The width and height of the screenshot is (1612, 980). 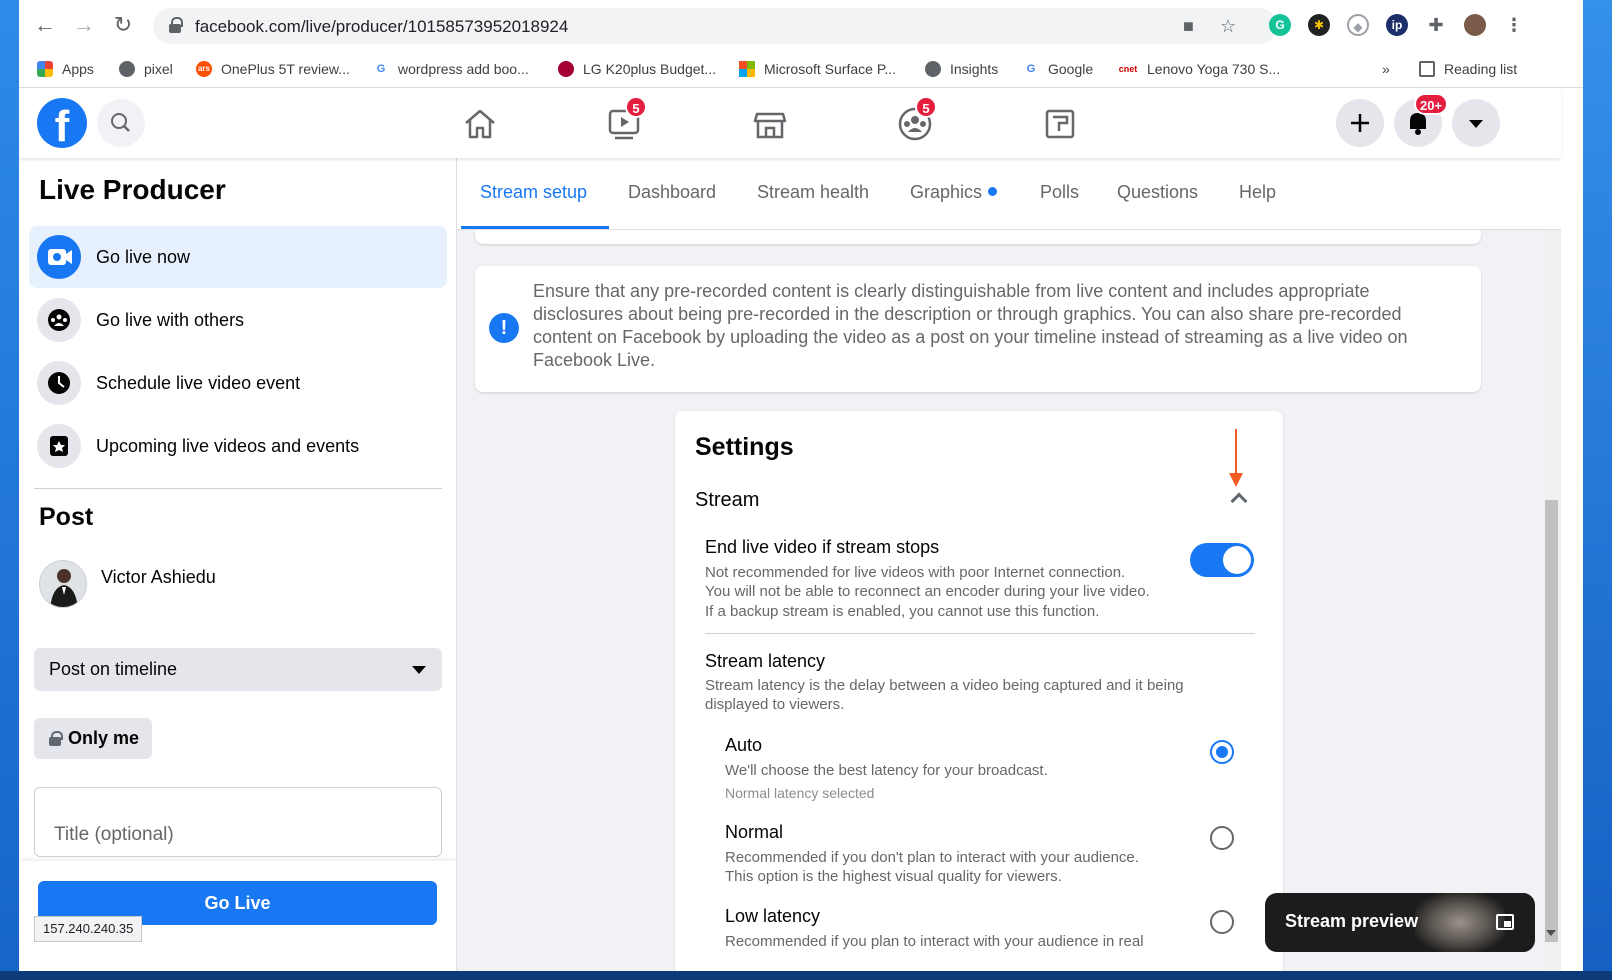 What do you see at coordinates (146, 69) in the screenshot?
I see `bookmark-pixel: pixel` at bounding box center [146, 69].